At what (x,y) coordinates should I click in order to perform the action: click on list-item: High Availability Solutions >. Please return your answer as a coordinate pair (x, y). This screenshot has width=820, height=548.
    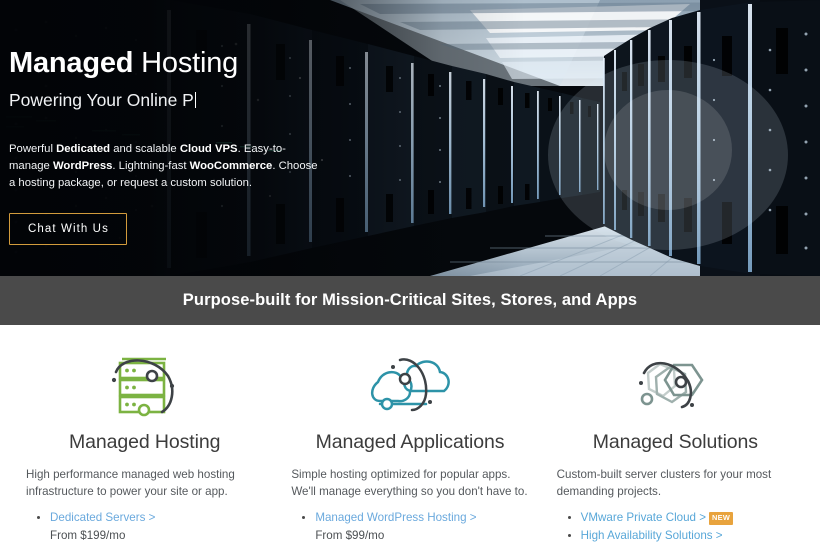
    Looking at the image, I should click on (688, 536).